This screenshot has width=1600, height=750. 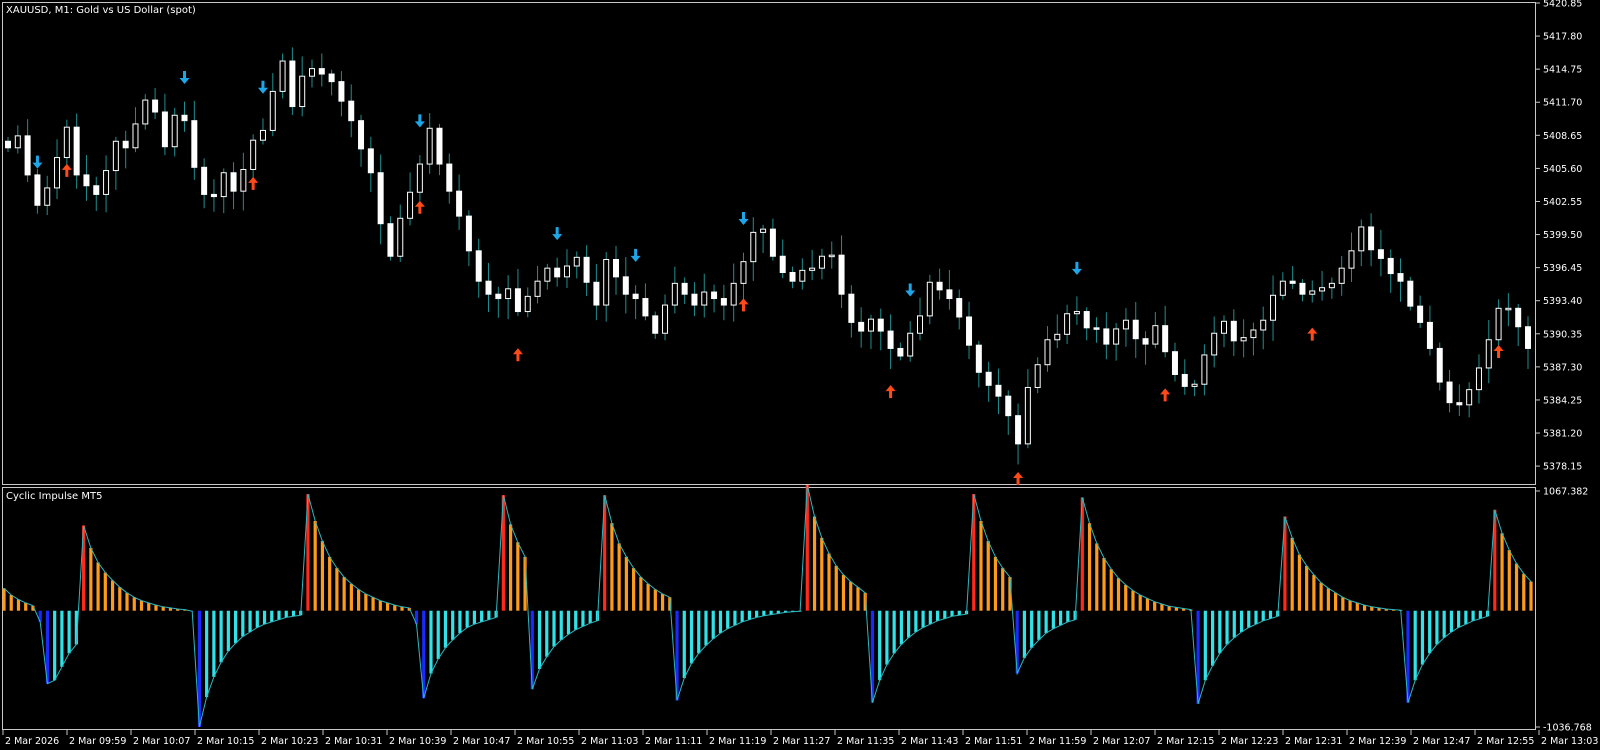 What do you see at coordinates (1569, 741) in the screenshot?
I see `time-axis-label: 2 Mar 13:03` at bounding box center [1569, 741].